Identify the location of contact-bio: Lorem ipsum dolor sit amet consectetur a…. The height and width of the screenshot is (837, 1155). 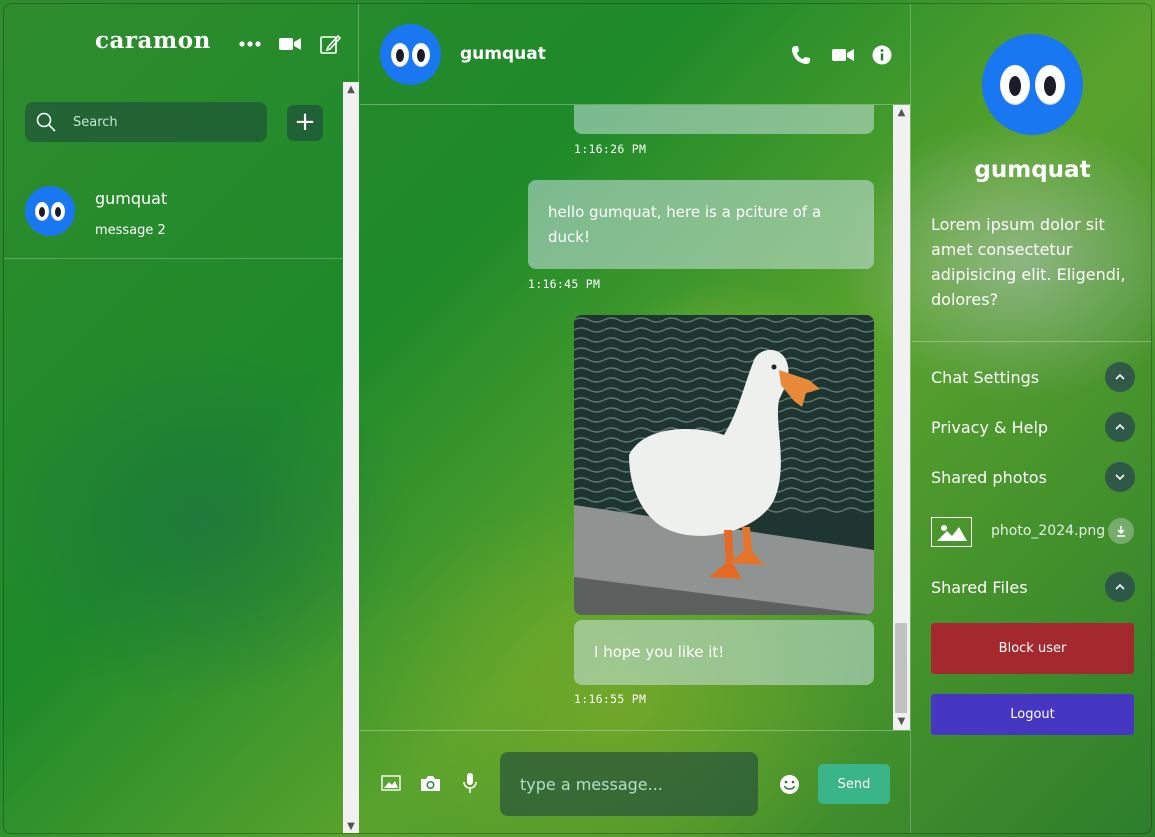
(1028, 262).